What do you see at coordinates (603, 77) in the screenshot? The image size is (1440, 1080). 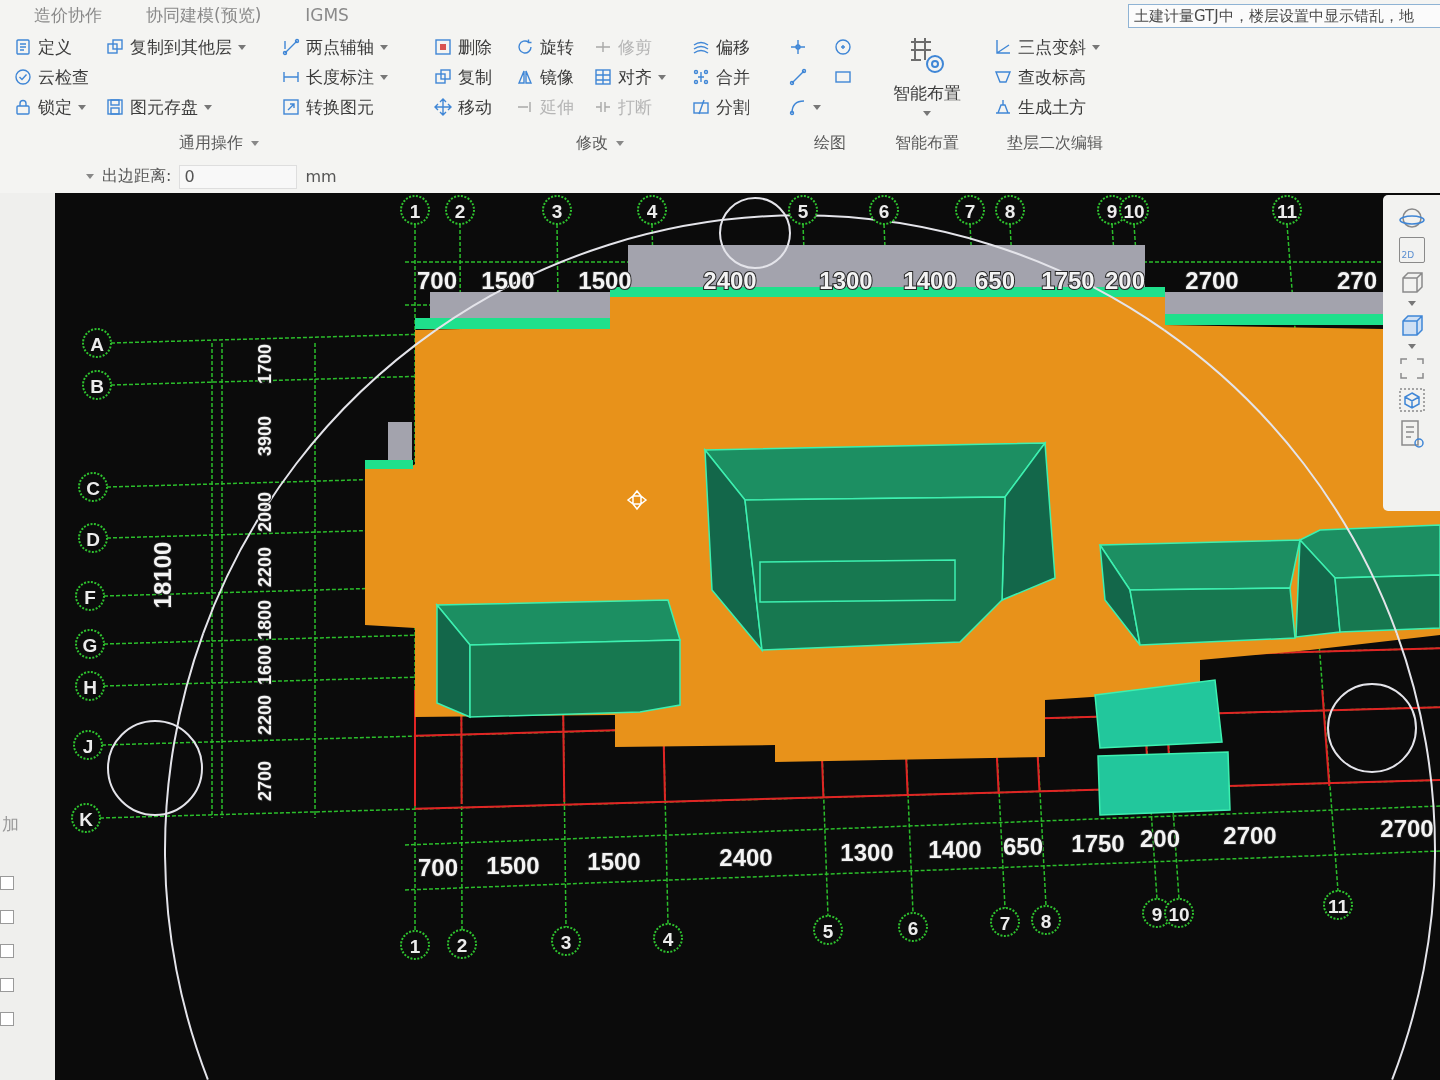 I see `grid-icon` at bounding box center [603, 77].